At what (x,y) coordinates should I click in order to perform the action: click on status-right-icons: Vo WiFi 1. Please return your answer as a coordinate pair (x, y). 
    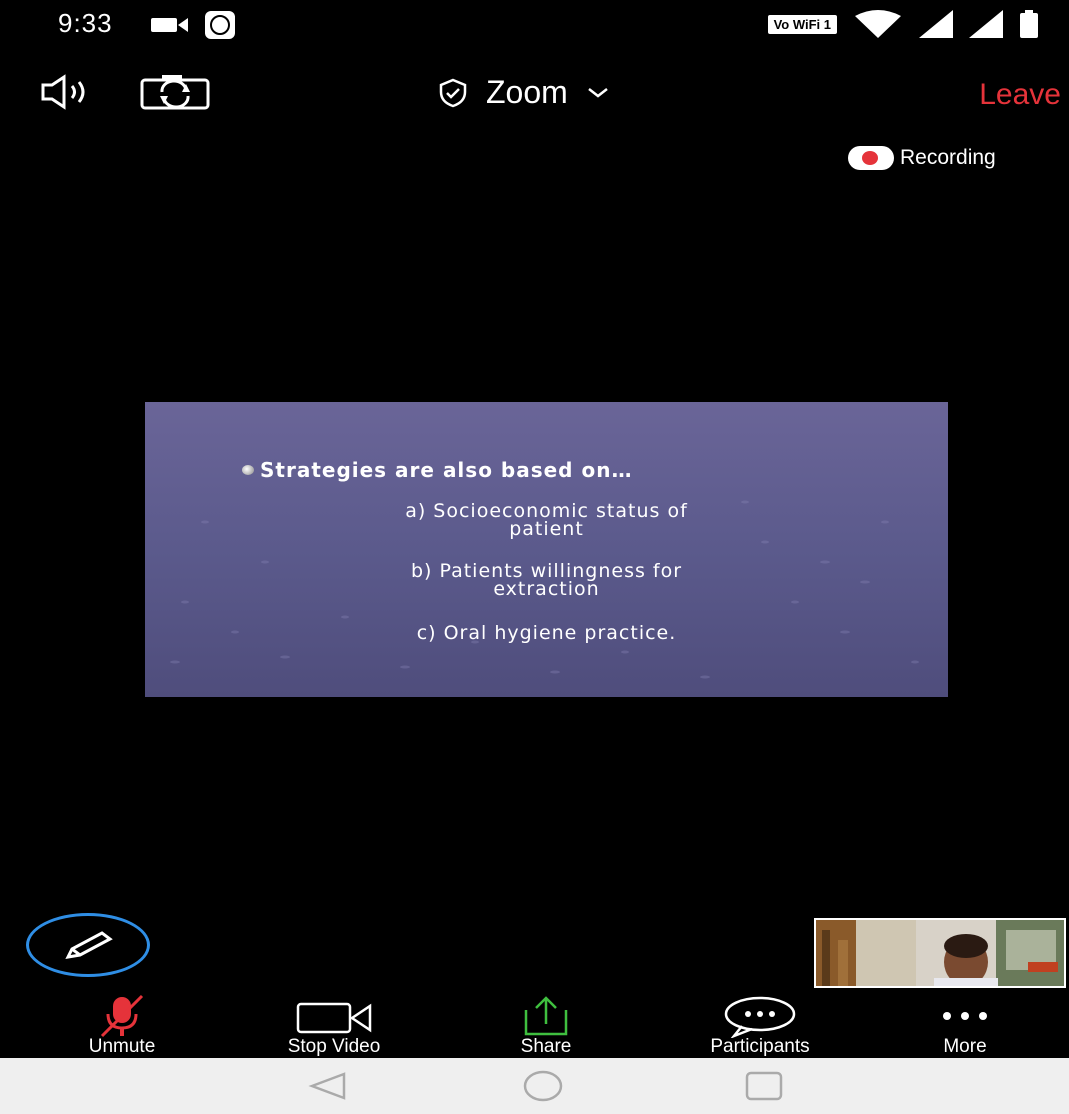
    Looking at the image, I should click on (903, 24).